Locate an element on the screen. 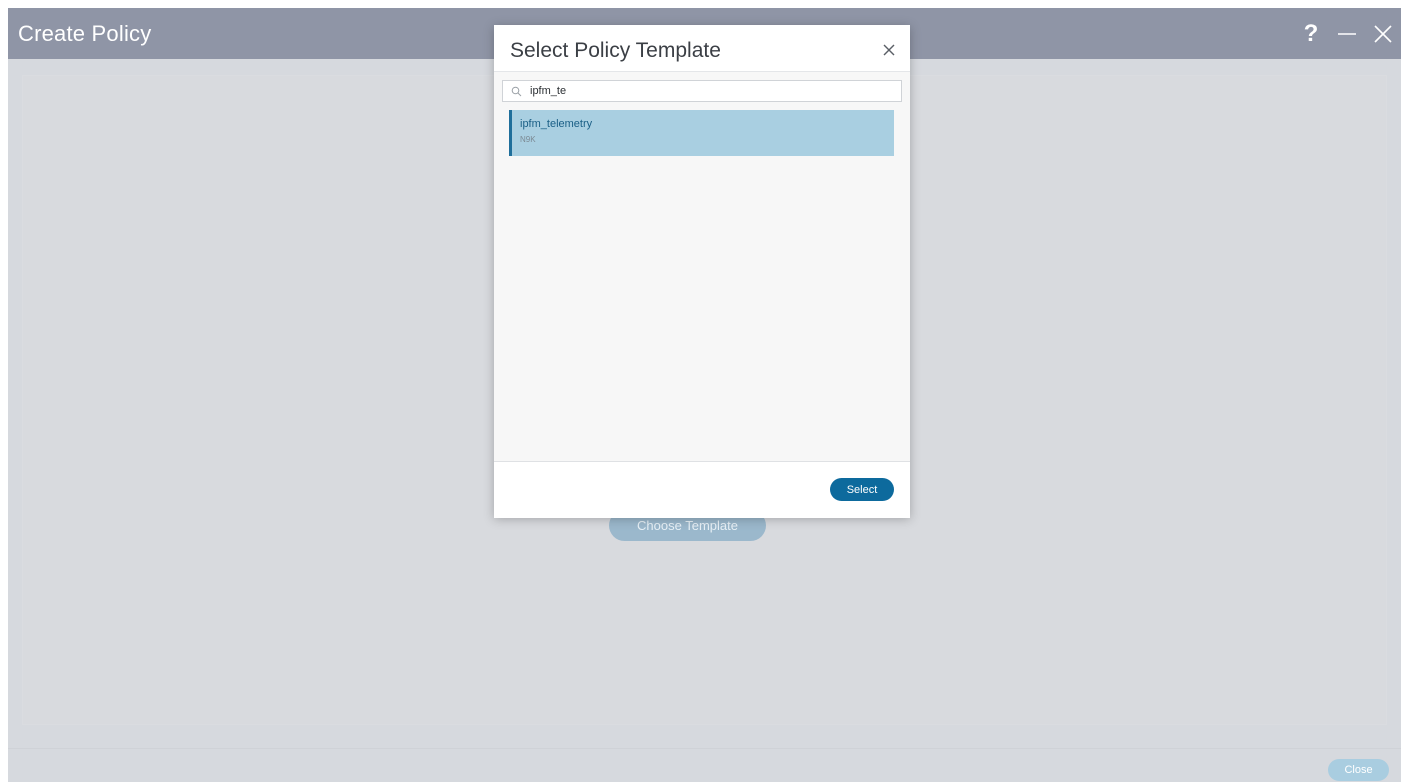  template-platform: N9K is located at coordinates (528, 139).